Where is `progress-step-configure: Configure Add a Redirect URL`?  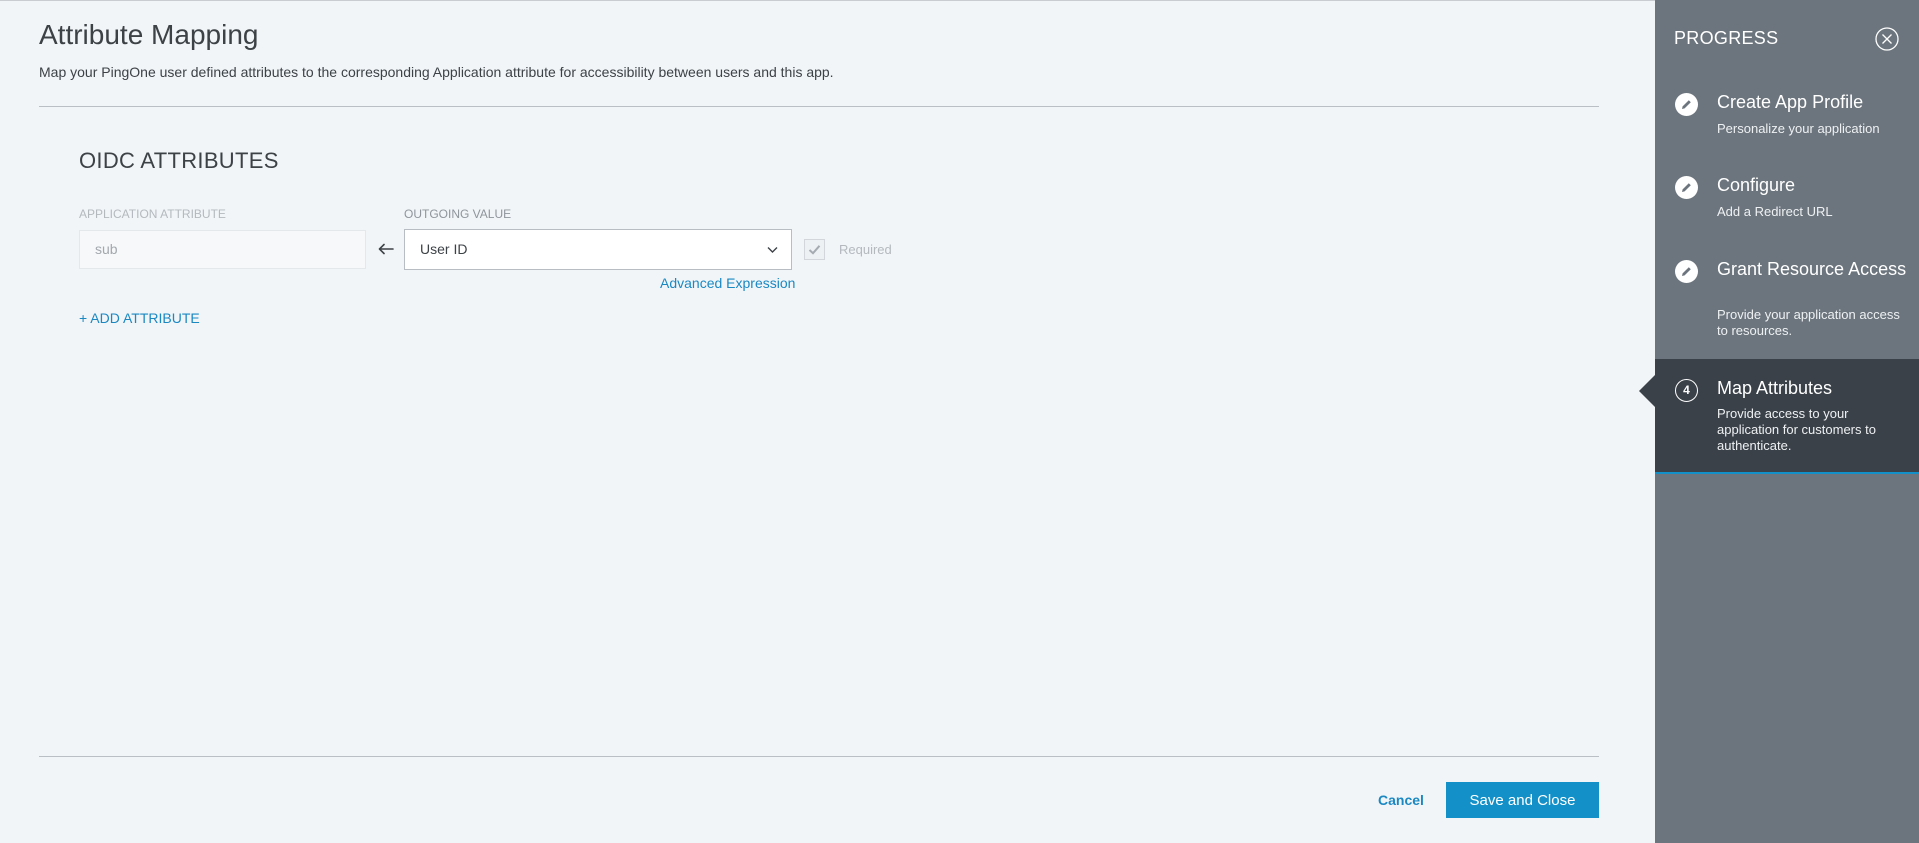 progress-step-configure: Configure Add a Redirect URL is located at coordinates (1787, 198).